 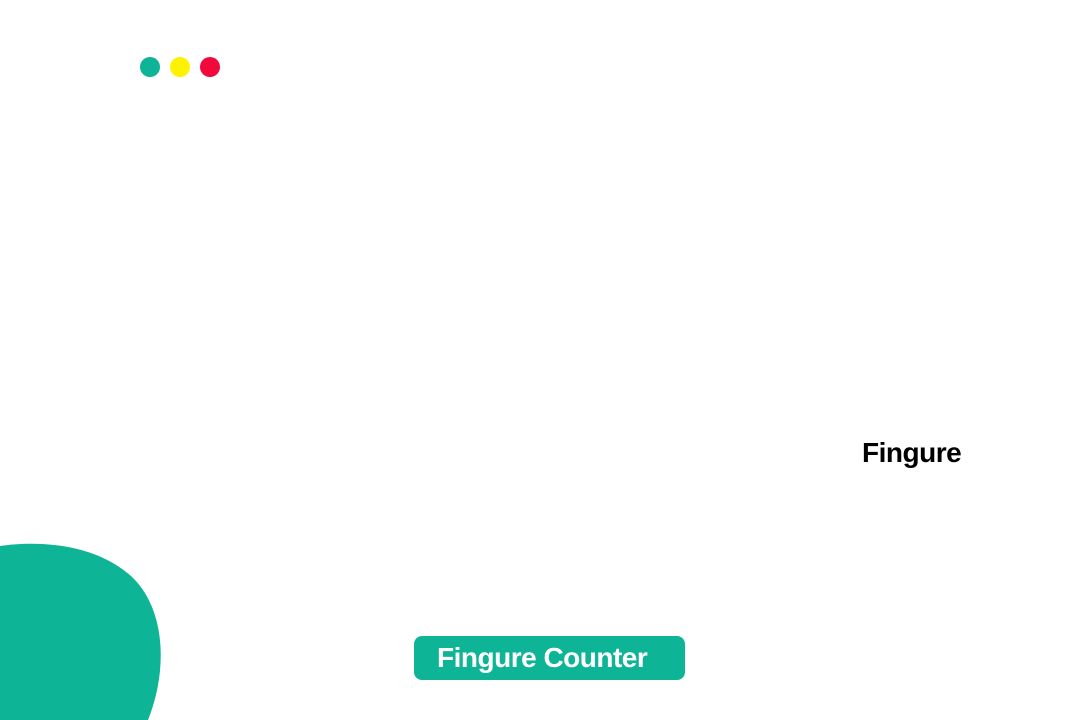 What do you see at coordinates (549, 658) in the screenshot?
I see `fingure-counter-button: Fingure Counter` at bounding box center [549, 658].